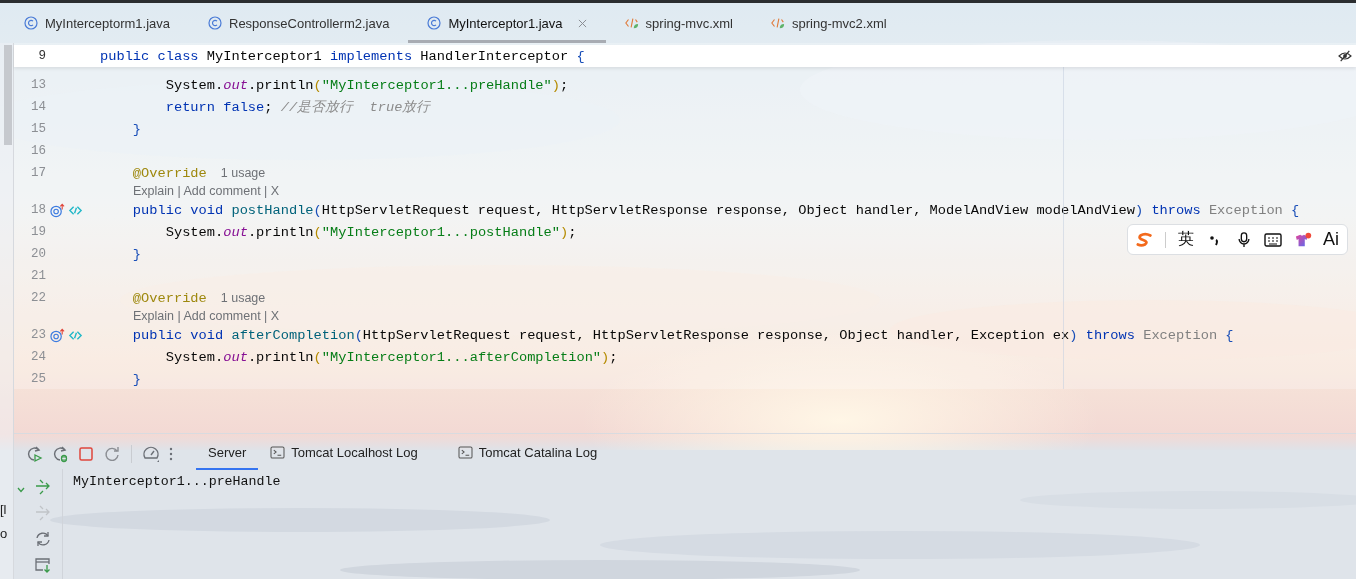 Image resolution: width=1356 pixels, height=579 pixels. Describe the element at coordinates (21, 490) in the screenshot. I see `chevron-icon` at that location.